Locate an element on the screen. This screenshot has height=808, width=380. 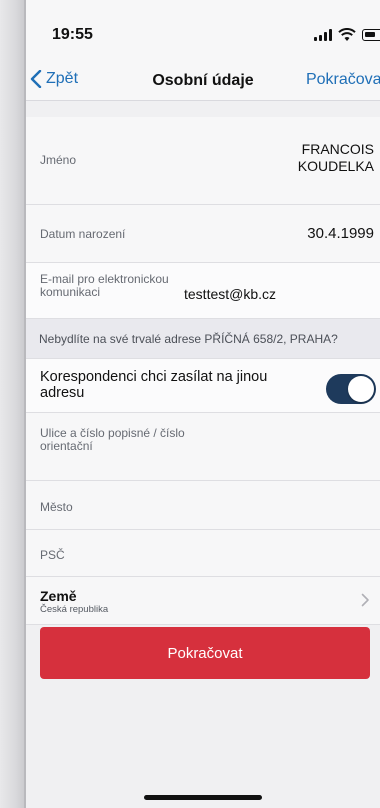
toggle-knob is located at coordinates (361, 389).